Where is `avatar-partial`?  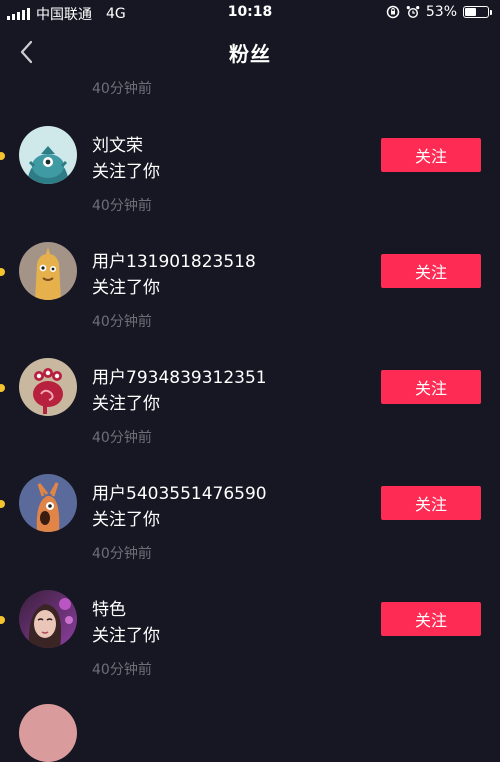
avatar-partial is located at coordinates (48, 733).